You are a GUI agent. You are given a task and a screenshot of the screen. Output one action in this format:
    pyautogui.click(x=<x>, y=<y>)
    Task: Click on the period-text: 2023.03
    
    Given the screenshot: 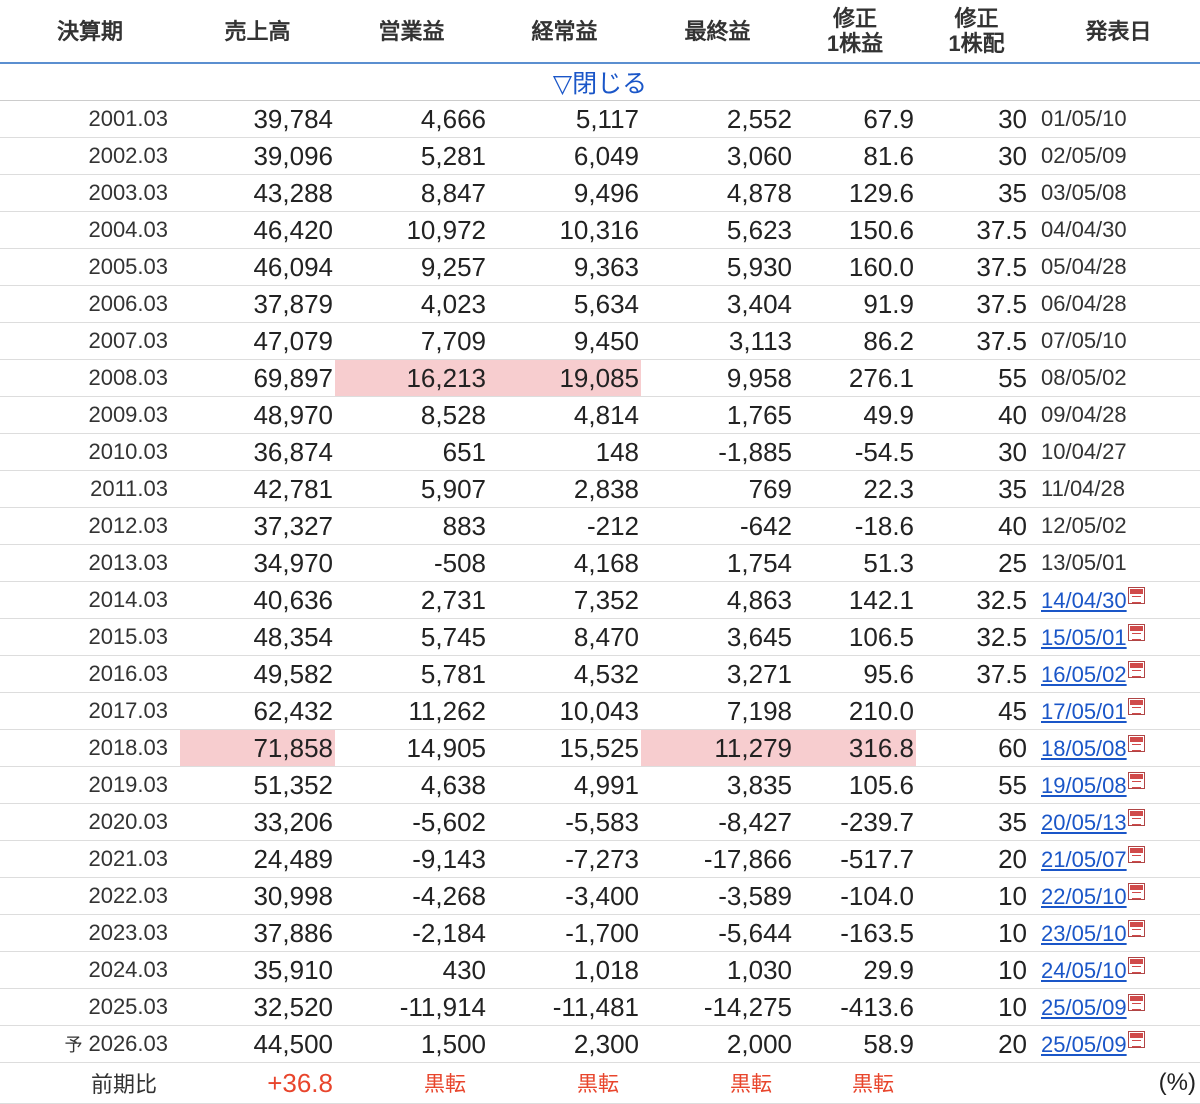 What is the action you would take?
    pyautogui.click(x=128, y=932)
    